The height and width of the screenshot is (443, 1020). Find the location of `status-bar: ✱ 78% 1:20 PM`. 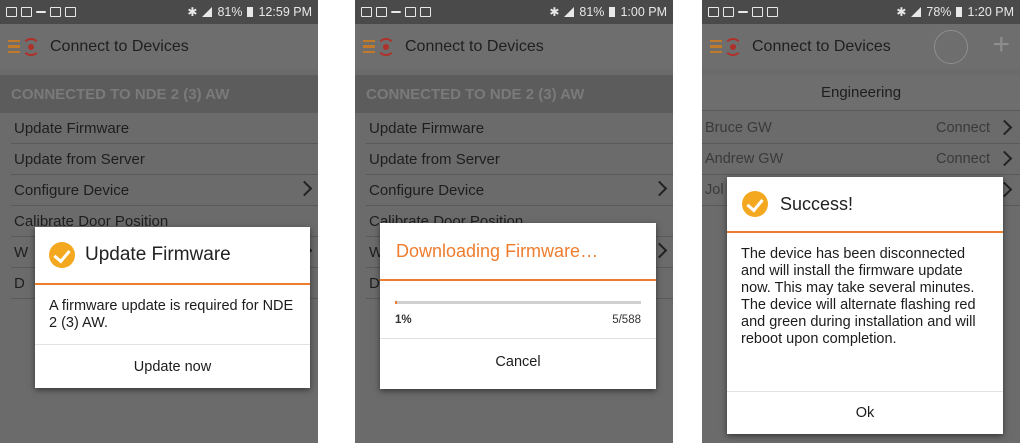

status-bar: ✱ 78% 1:20 PM is located at coordinates (861, 12).